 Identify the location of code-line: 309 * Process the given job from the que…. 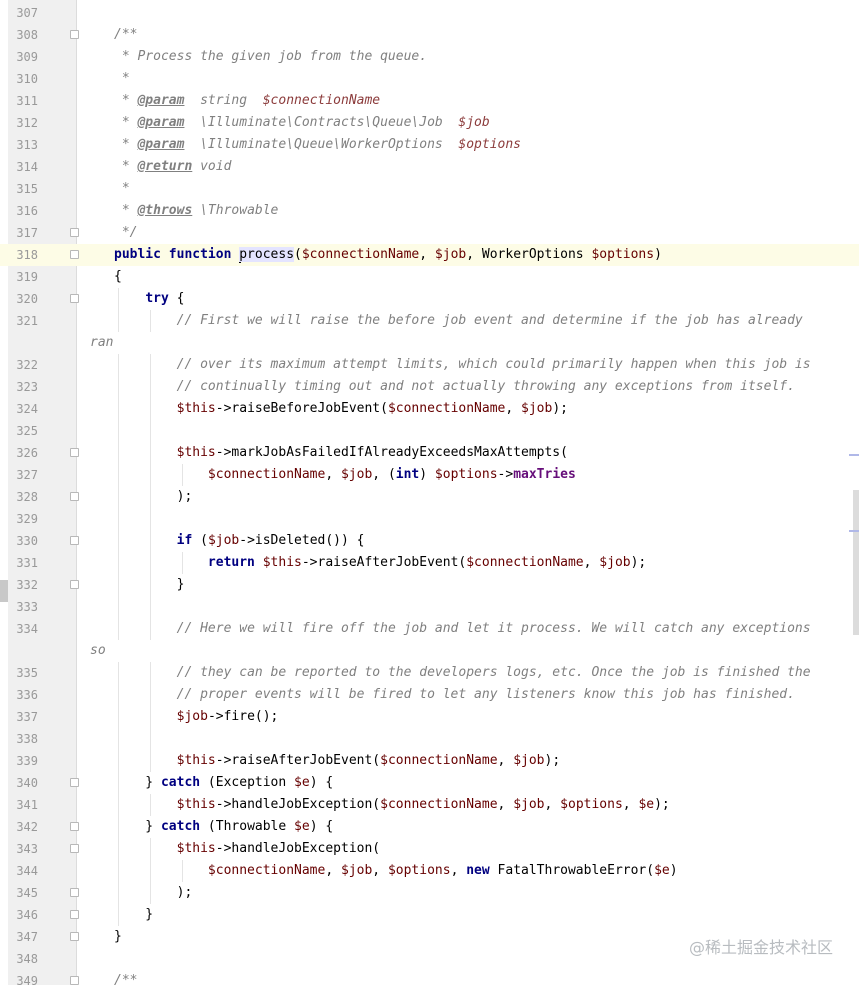
(429, 57).